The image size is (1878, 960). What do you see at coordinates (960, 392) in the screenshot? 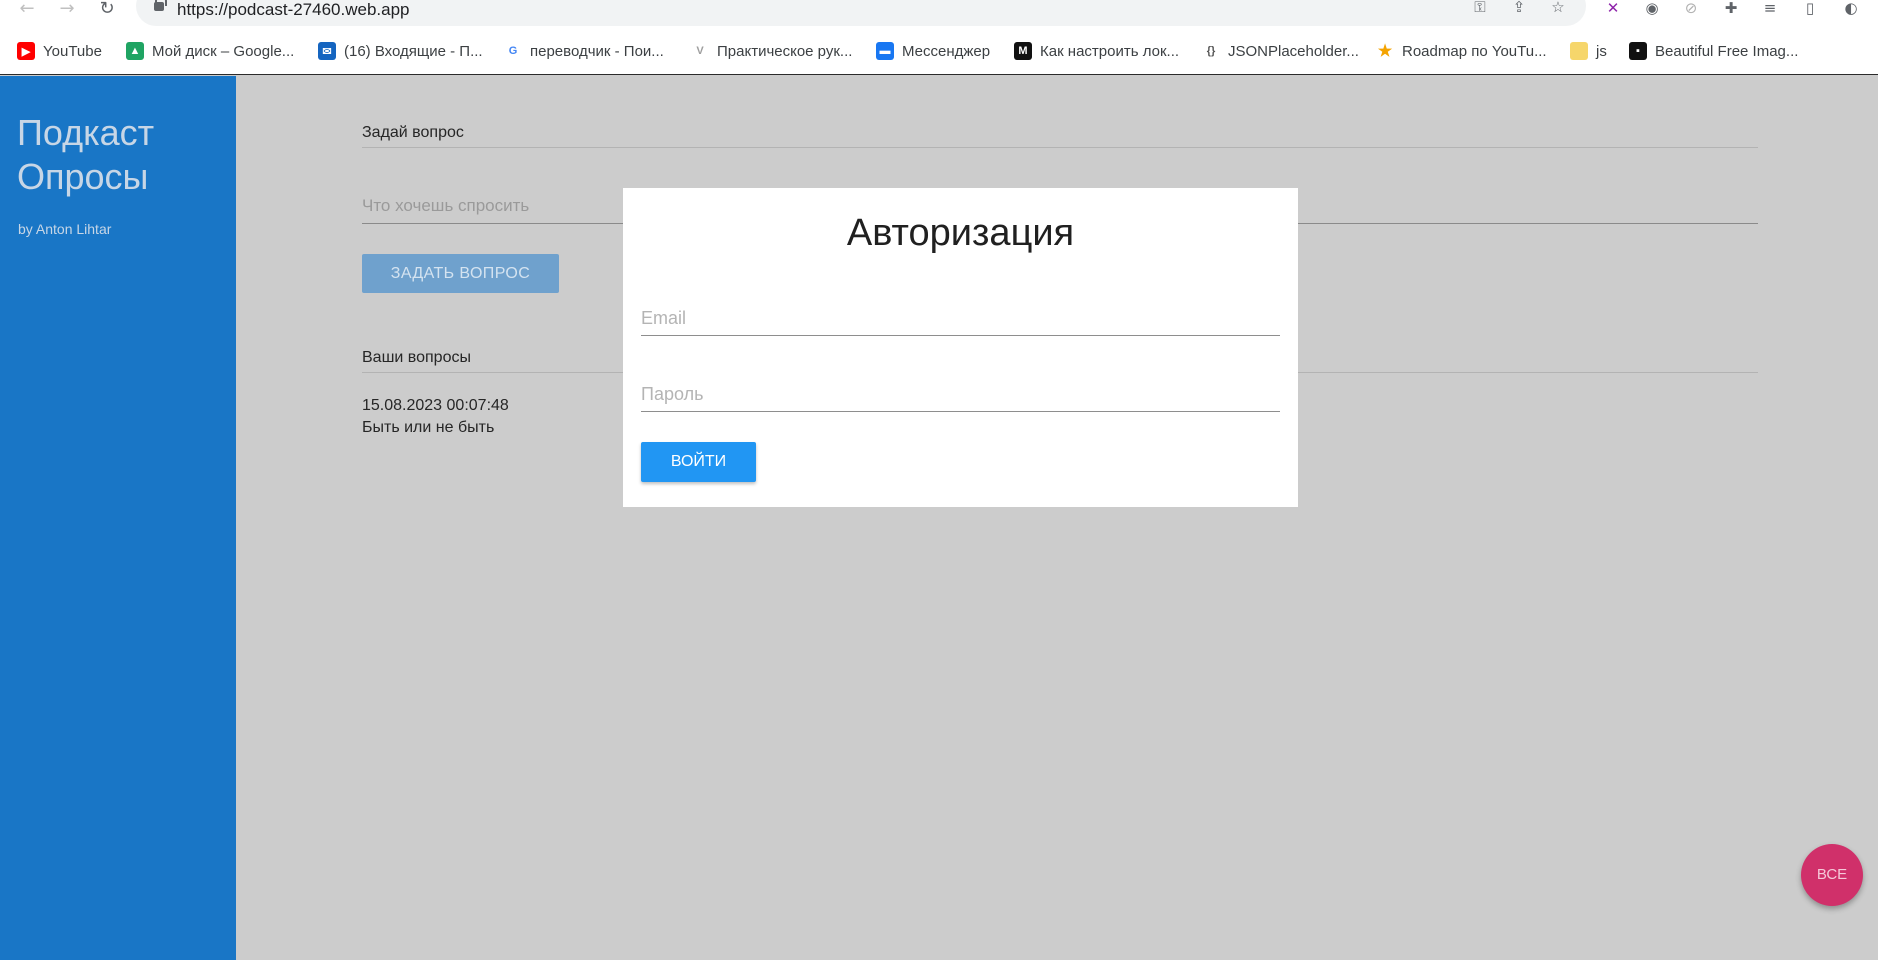
I see `password-field: Пароль` at bounding box center [960, 392].